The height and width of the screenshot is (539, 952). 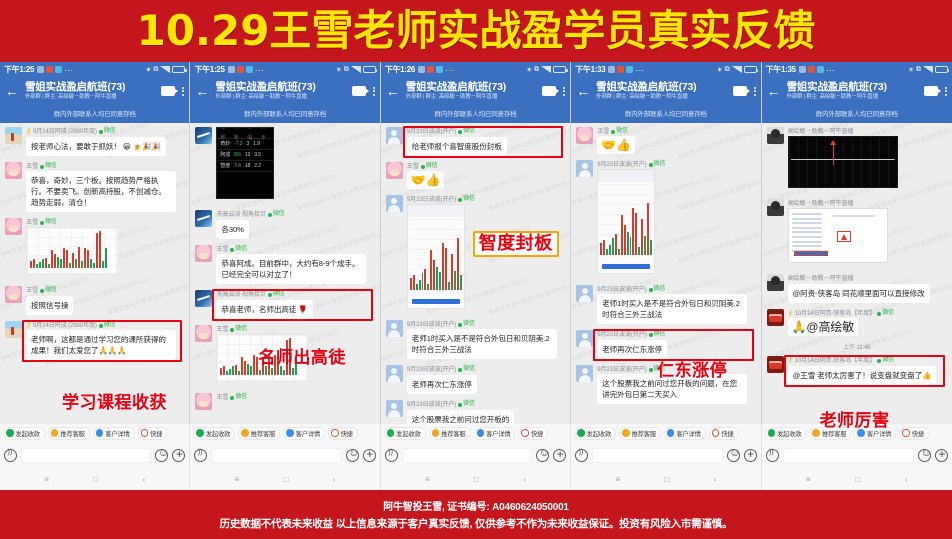 What do you see at coordinates (291, 269) in the screenshot?
I see `message-bubble: 恭喜阿成。目前群中，大约有8-9个成手。已经完全可以对立了！` at bounding box center [291, 269].